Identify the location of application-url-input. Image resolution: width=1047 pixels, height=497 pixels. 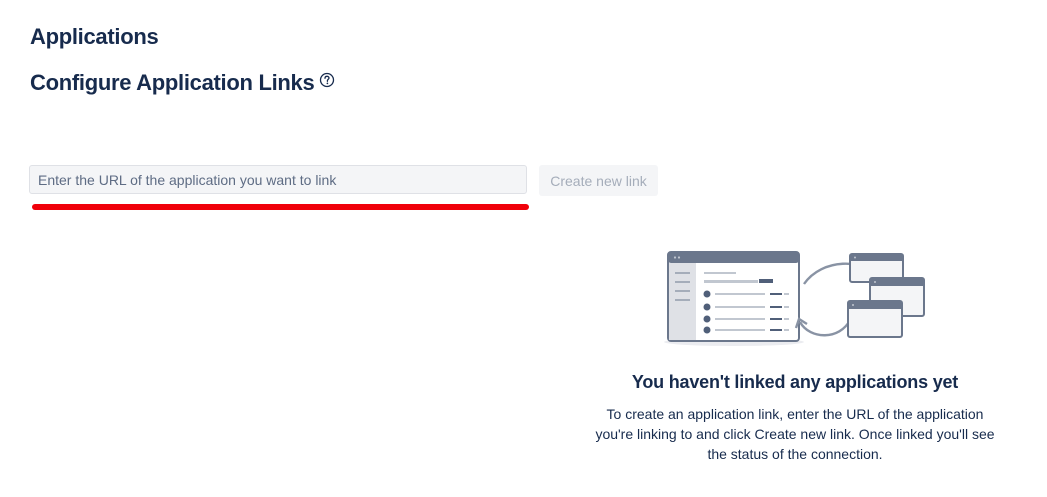
(278, 179).